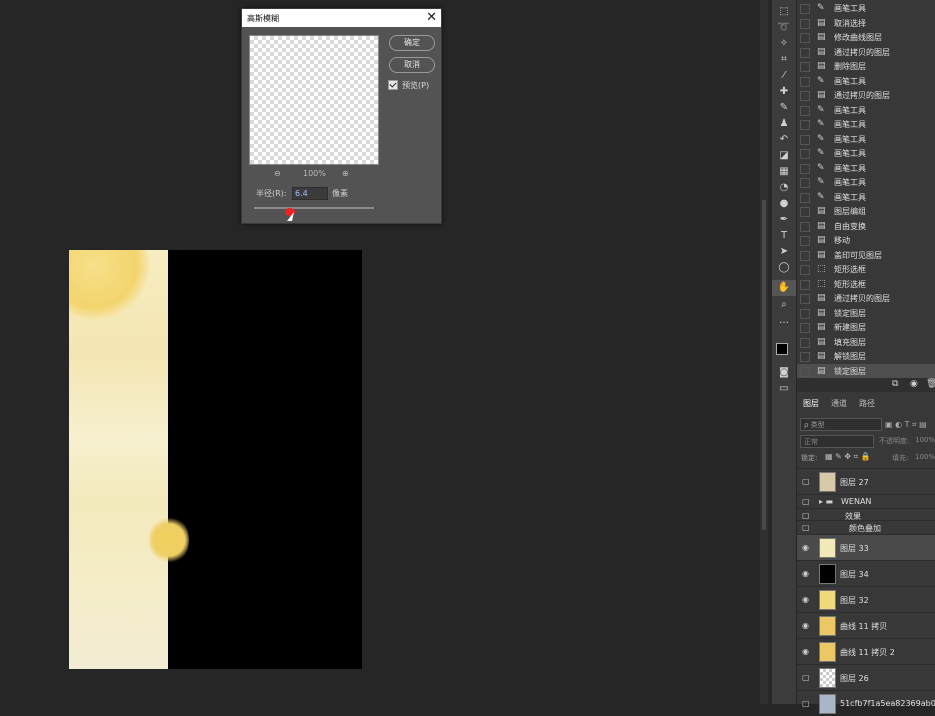  Describe the element at coordinates (784, 28) in the screenshot. I see `lasso-tool-icon: ➰` at that location.